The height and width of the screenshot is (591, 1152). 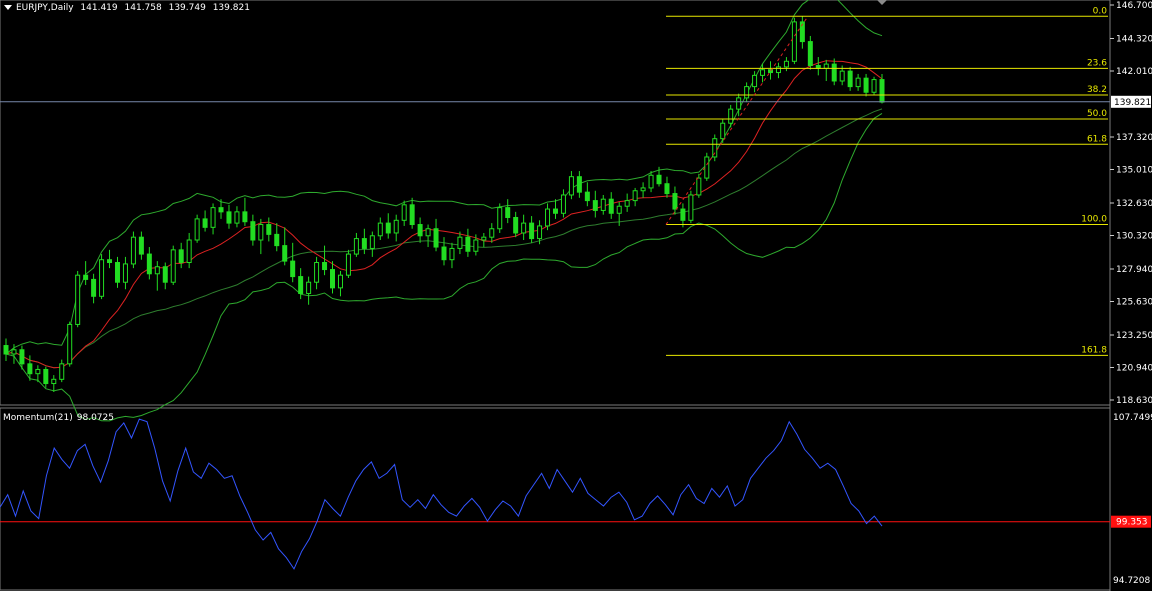 What do you see at coordinates (1094, 220) in the screenshot?
I see `fib-level-label: 100.0` at bounding box center [1094, 220].